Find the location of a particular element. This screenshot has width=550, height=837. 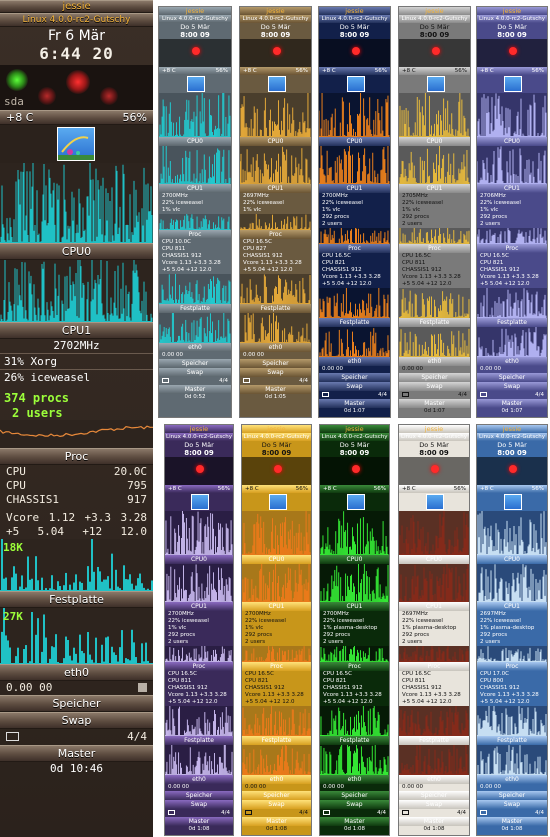

sensor-row: CPU 10.0C is located at coordinates (177, 242).